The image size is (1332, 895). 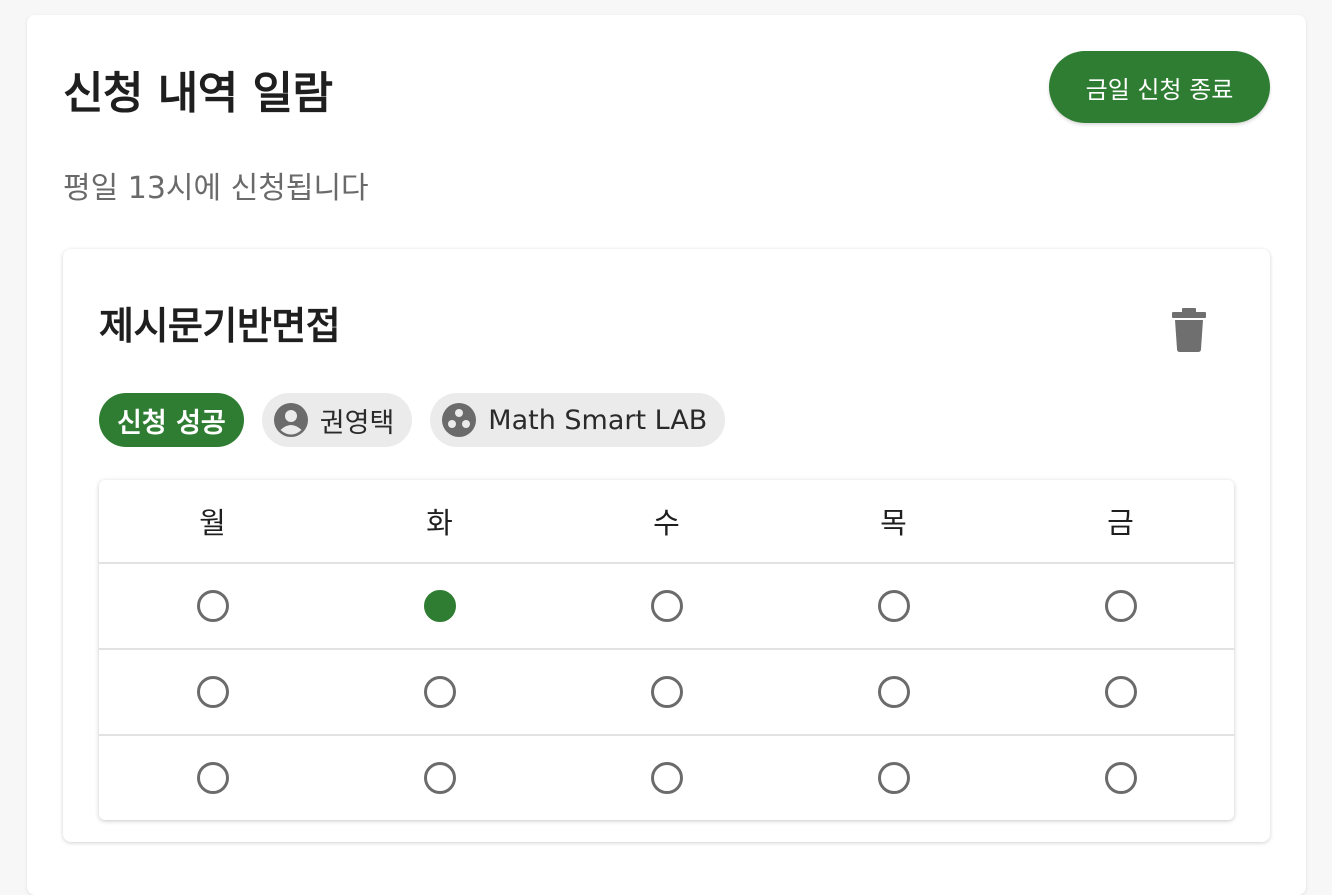 I want to click on person-name: 권영택, so click(x=357, y=423).